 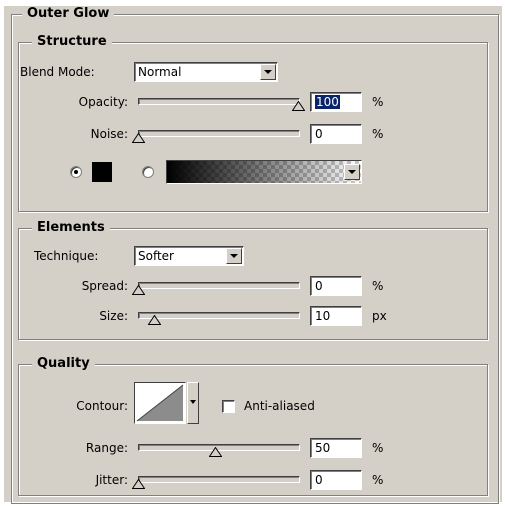 What do you see at coordinates (148, 172) in the screenshot?
I see `gradient-radio` at bounding box center [148, 172].